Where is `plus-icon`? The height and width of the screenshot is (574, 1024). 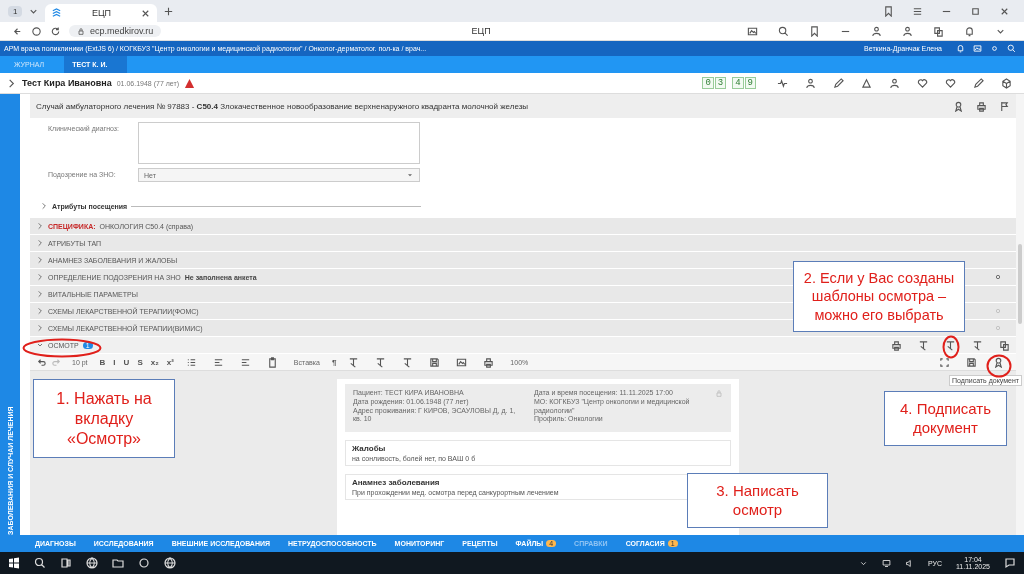
plus-icon is located at coordinates (169, 11).